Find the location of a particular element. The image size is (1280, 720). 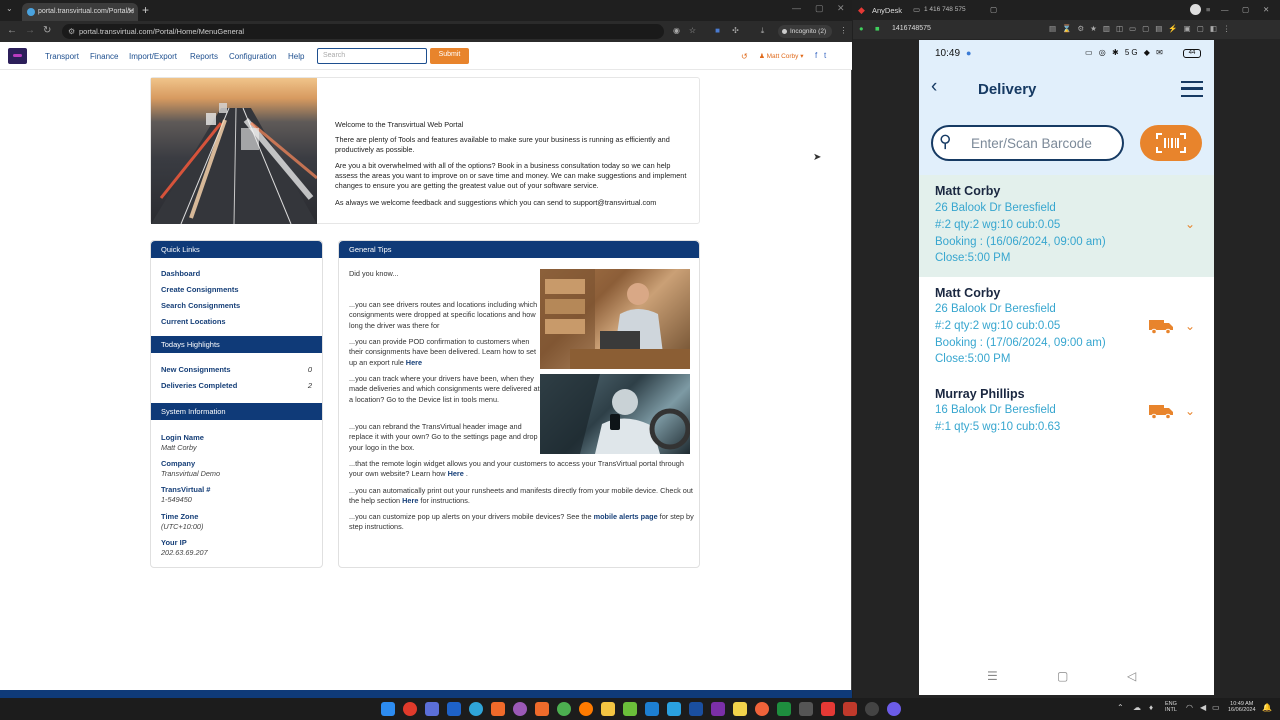

submit-button: Submit is located at coordinates (449, 56).